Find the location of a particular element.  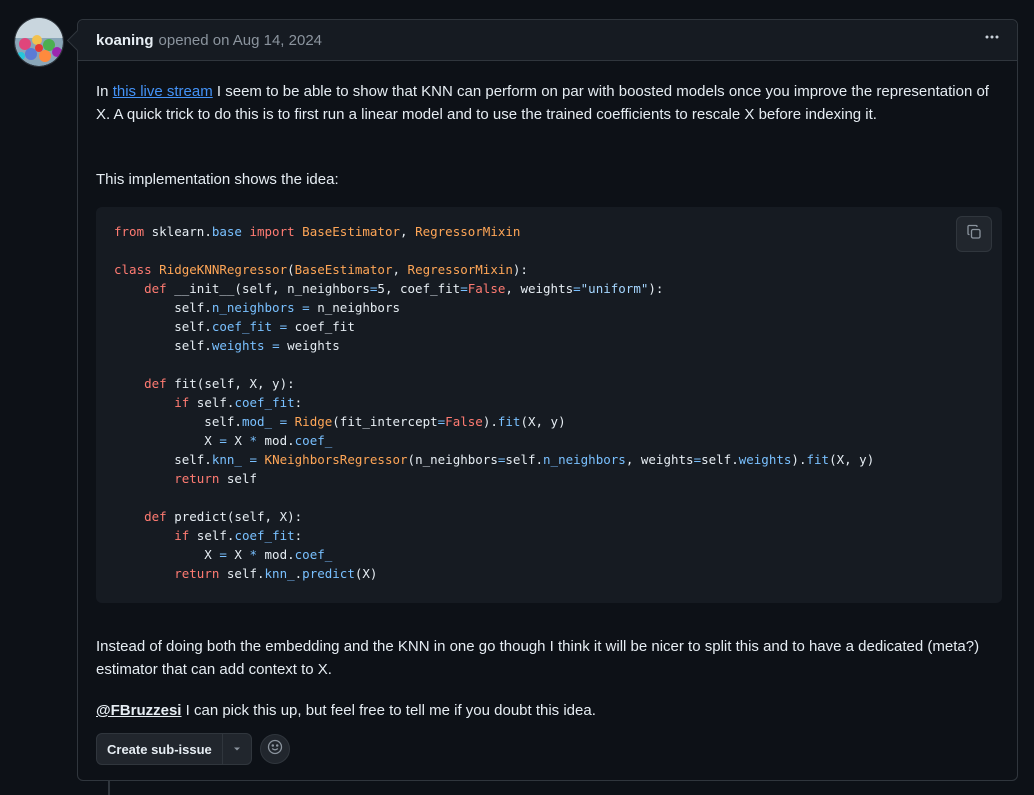

comment-actions: Create sub-issue is located at coordinates (193, 749).